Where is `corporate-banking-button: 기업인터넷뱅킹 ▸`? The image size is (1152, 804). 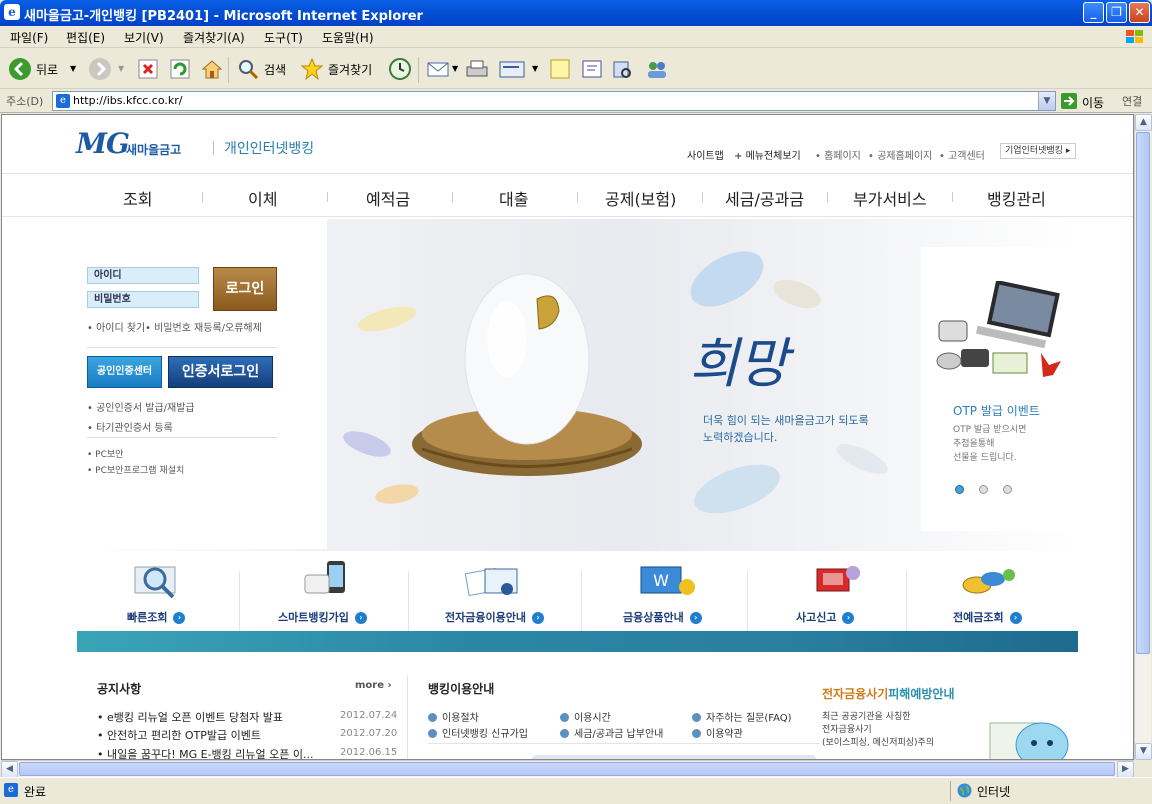 corporate-banking-button: 기업인터넷뱅킹 ▸ is located at coordinates (1038, 151).